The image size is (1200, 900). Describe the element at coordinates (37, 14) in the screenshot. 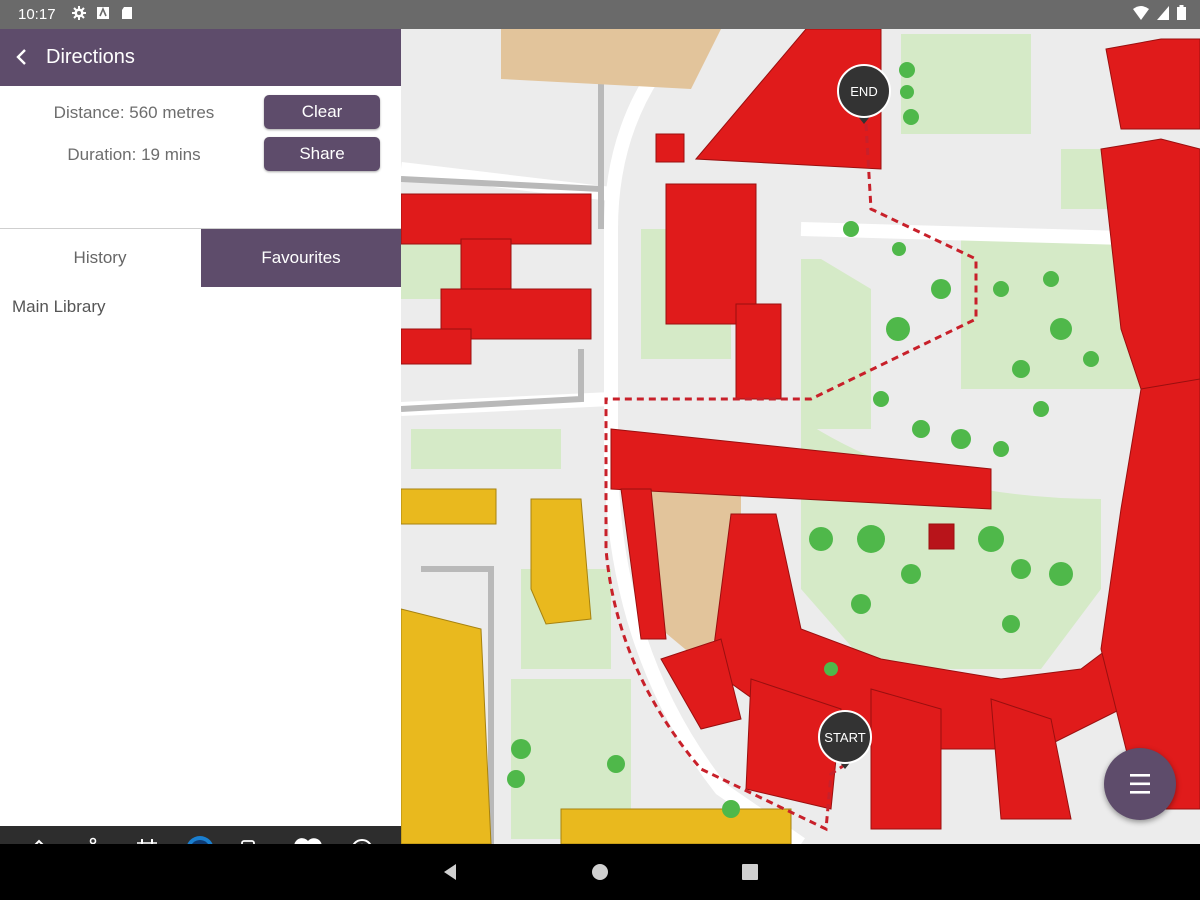

I see `status-time: 10:17` at that location.